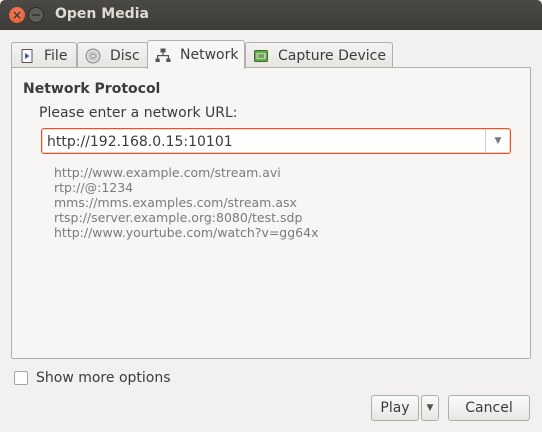  I want to click on example-url: rtsp://server.example.org:8080/test.sdp, so click(178, 217).